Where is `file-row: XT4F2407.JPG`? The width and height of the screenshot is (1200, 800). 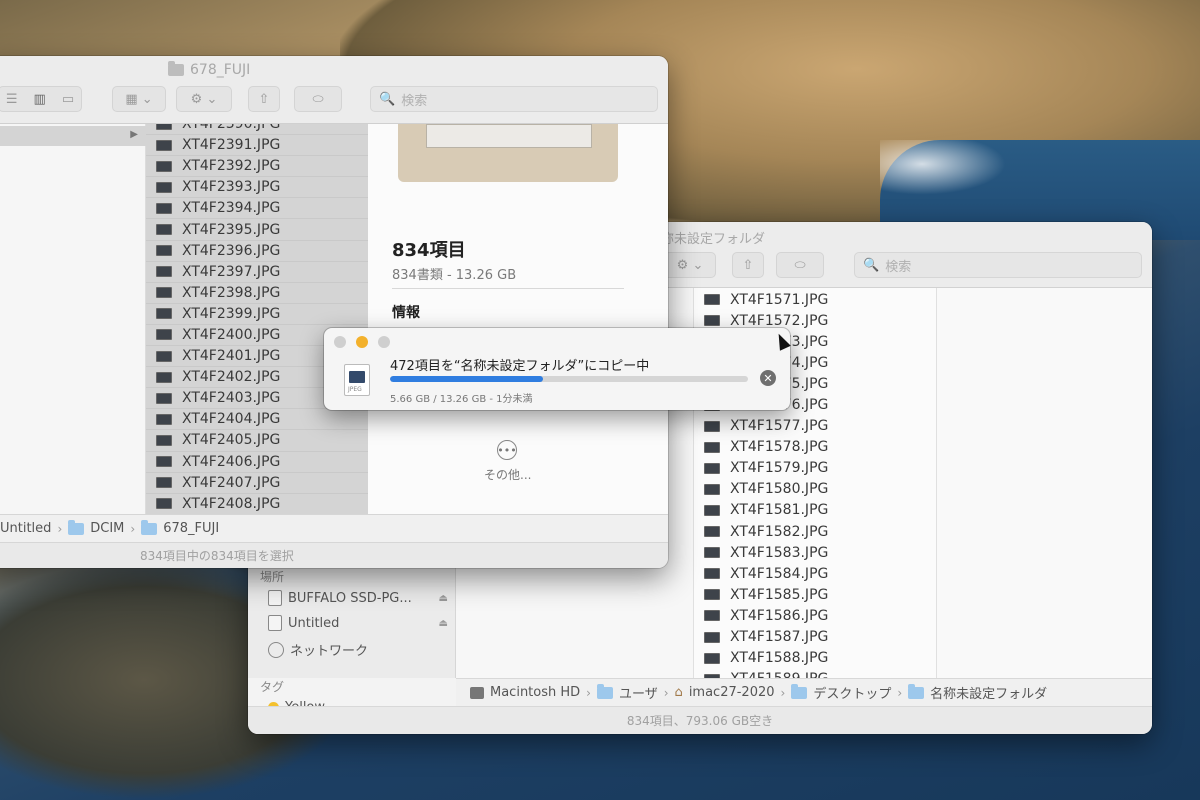
file-row: XT4F2407.JPG is located at coordinates (257, 483).